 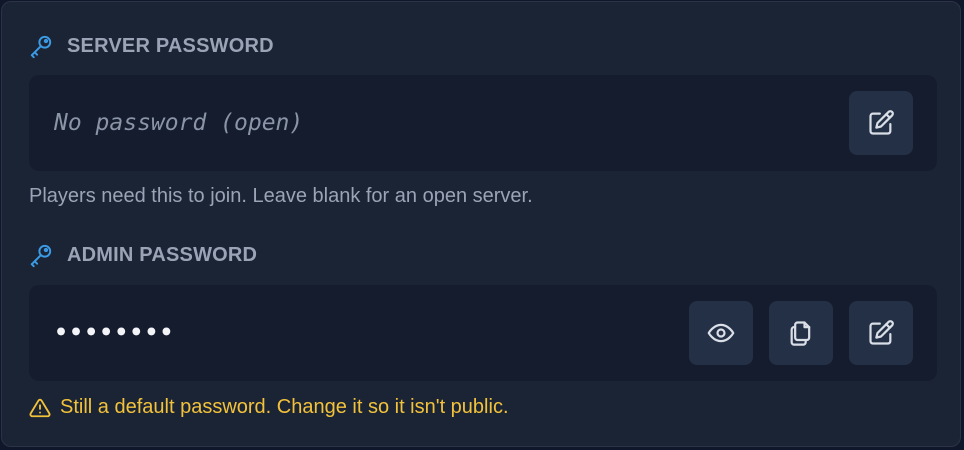 What do you see at coordinates (40, 407) in the screenshot?
I see `warning-icon` at bounding box center [40, 407].